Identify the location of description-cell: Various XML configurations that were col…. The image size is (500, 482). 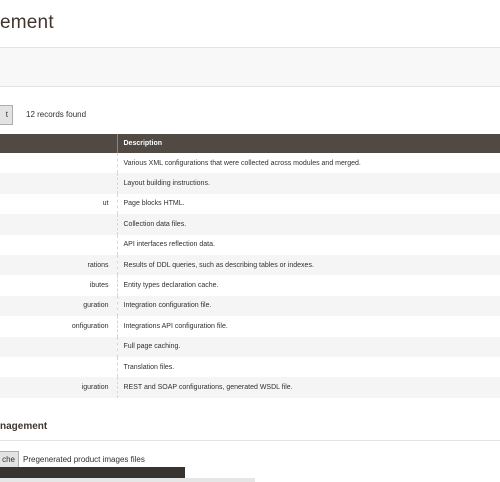
(308, 163).